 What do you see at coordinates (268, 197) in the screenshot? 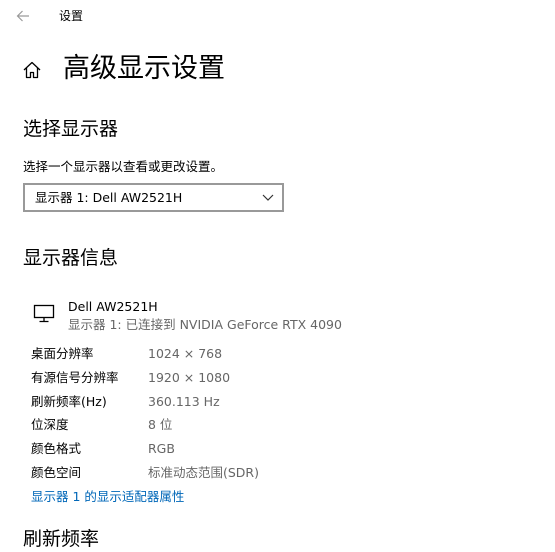
I see `chevron-down-icon` at bounding box center [268, 197].